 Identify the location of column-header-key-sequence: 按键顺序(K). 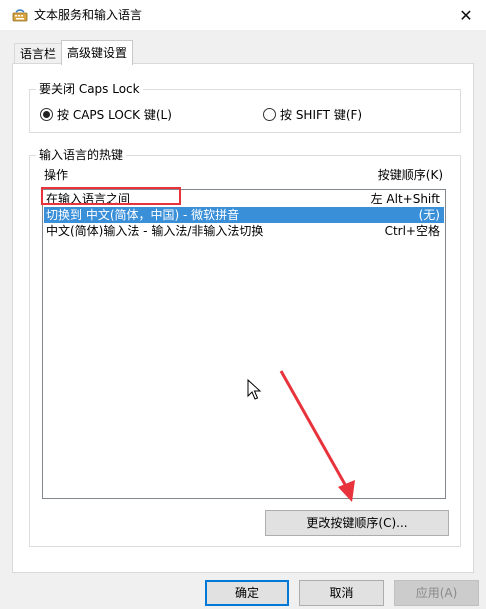
(410, 175).